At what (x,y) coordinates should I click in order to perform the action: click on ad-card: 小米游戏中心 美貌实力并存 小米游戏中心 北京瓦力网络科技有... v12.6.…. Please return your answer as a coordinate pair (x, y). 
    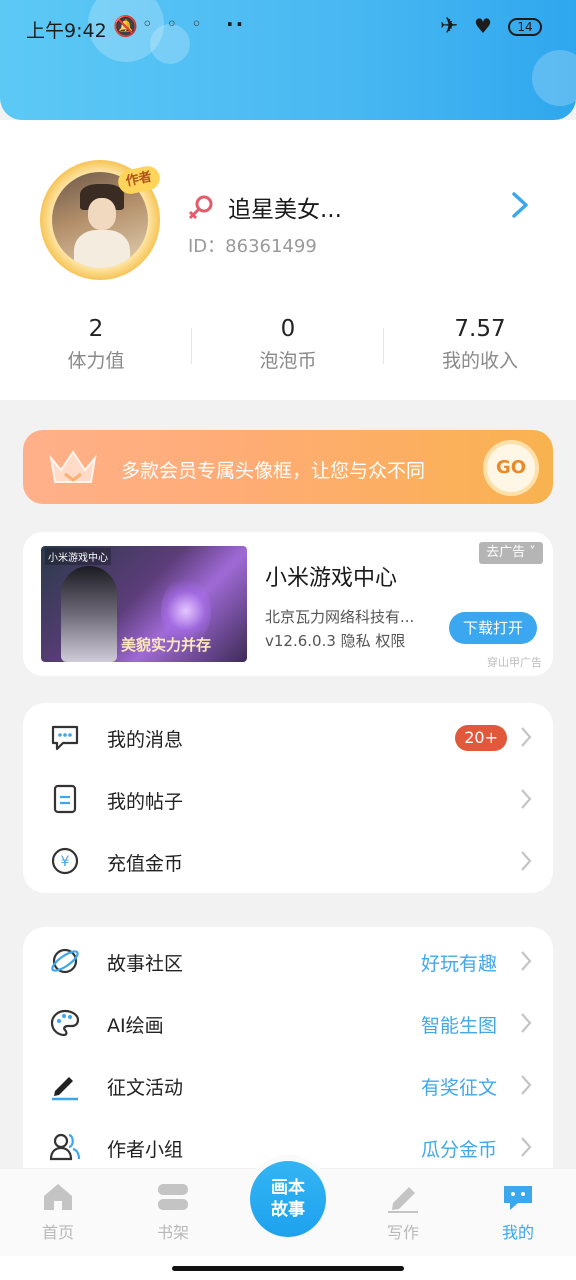
    Looking at the image, I should click on (288, 604).